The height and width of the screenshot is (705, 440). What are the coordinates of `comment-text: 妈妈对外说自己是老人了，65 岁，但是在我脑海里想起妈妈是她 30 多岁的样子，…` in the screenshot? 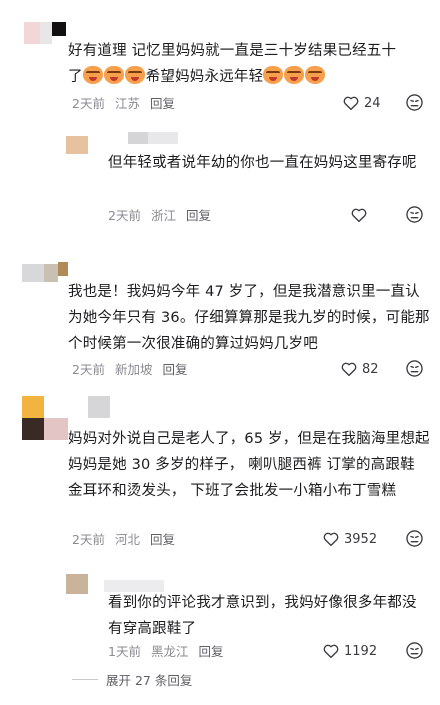 It's located at (249, 465).